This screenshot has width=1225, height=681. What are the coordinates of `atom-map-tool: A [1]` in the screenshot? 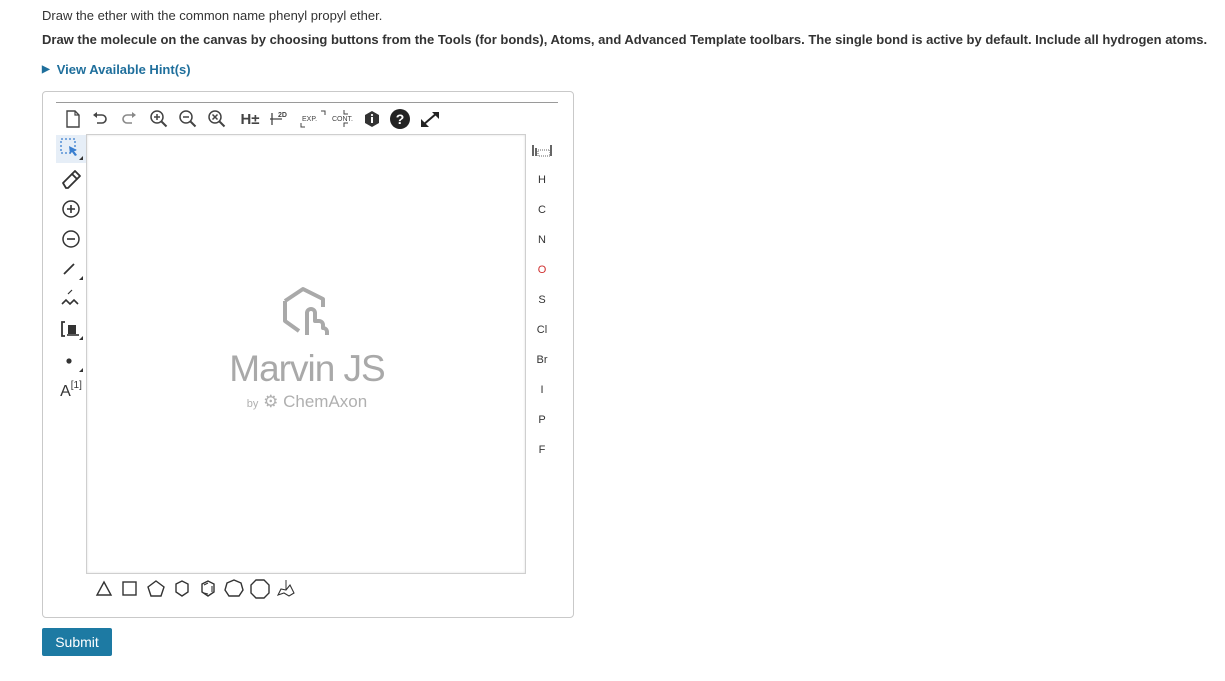 It's located at (71, 389).